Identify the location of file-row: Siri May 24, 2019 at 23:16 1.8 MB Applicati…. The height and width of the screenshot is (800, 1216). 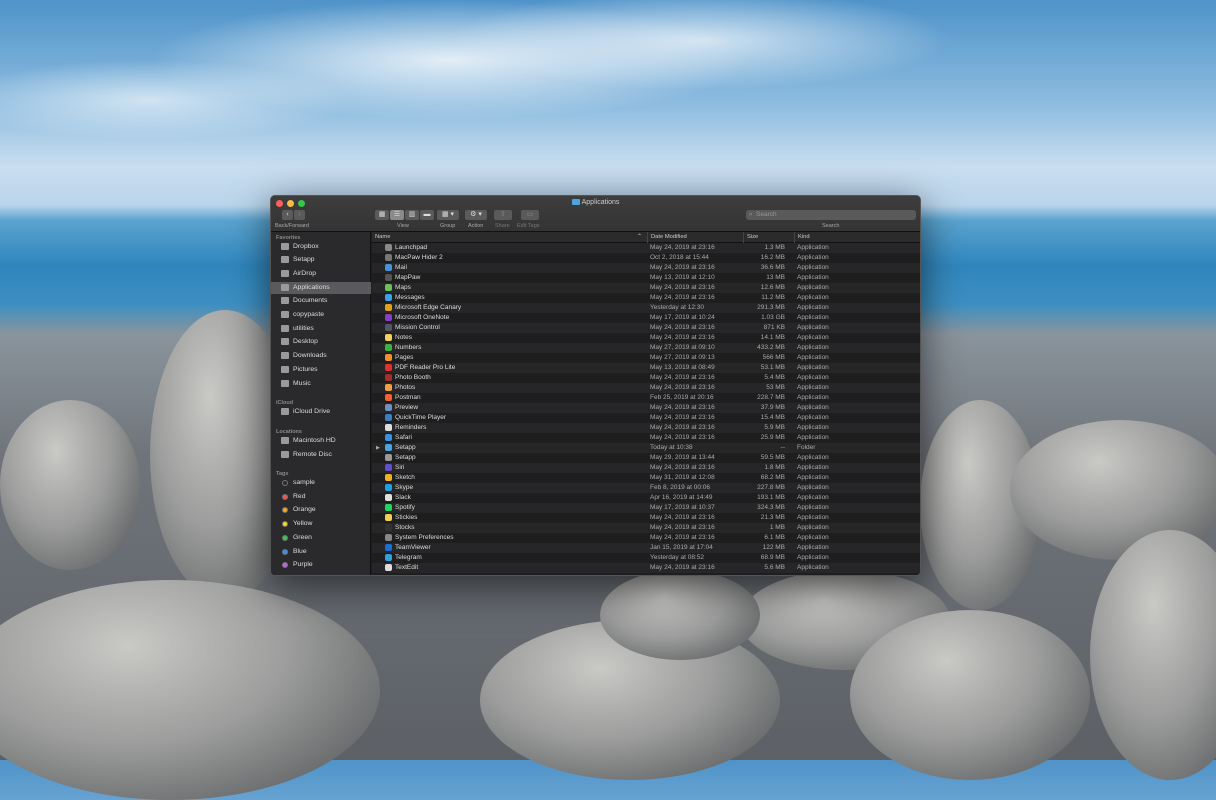
(646, 468).